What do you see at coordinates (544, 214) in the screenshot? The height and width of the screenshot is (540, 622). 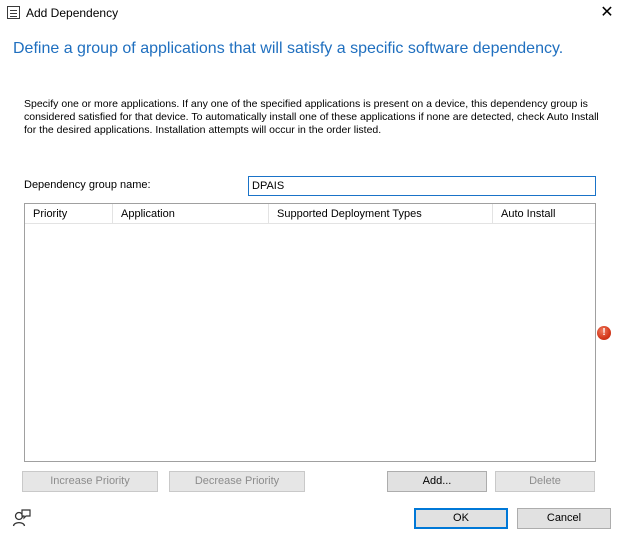 I see `column-header-auto-install: Auto Install` at bounding box center [544, 214].